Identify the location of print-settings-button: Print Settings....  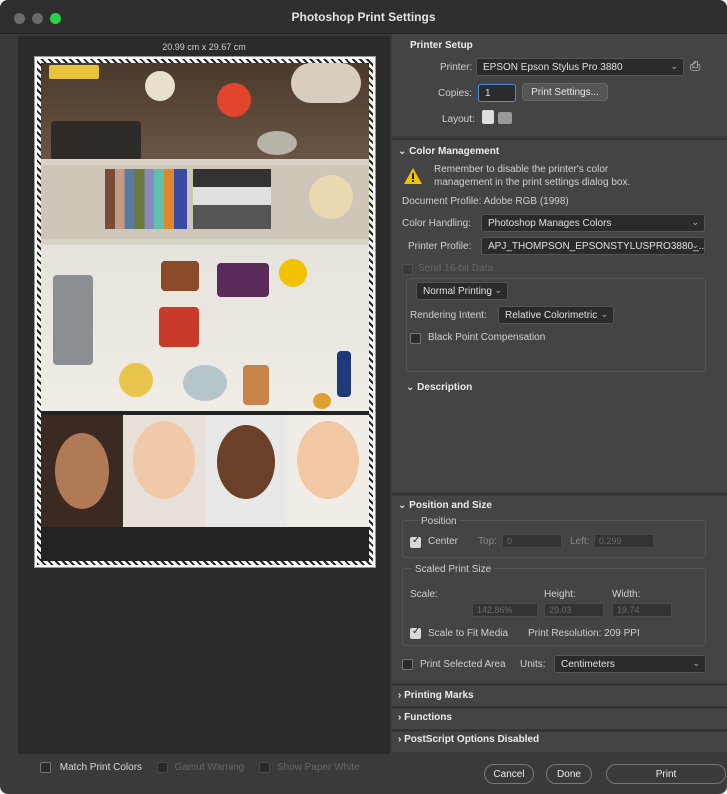
(565, 92).